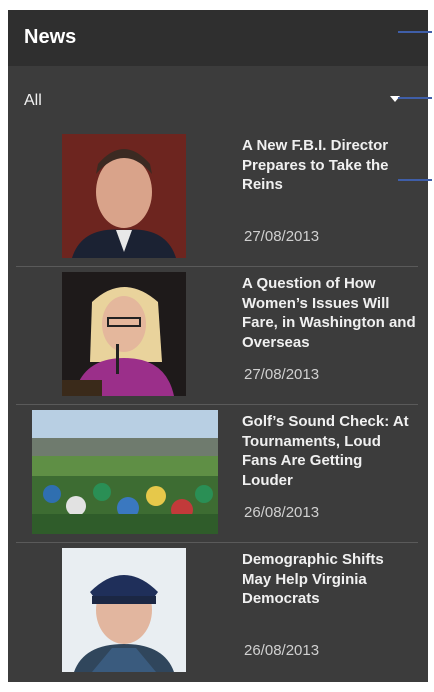 The width and height of the screenshot is (434, 692). What do you see at coordinates (50, 37) in the screenshot?
I see `page-title: News` at bounding box center [50, 37].